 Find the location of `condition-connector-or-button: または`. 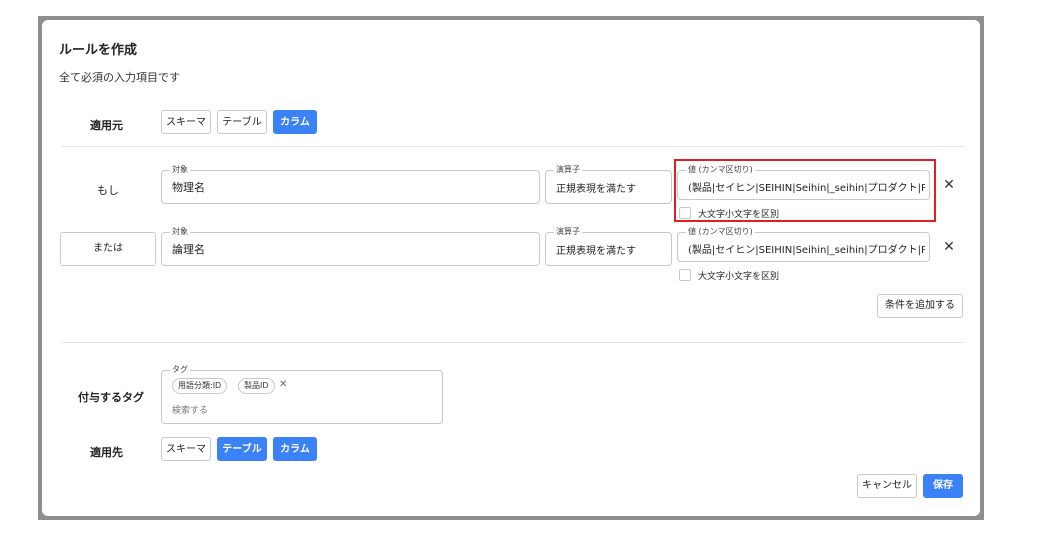

condition-connector-or-button: または is located at coordinates (108, 249).